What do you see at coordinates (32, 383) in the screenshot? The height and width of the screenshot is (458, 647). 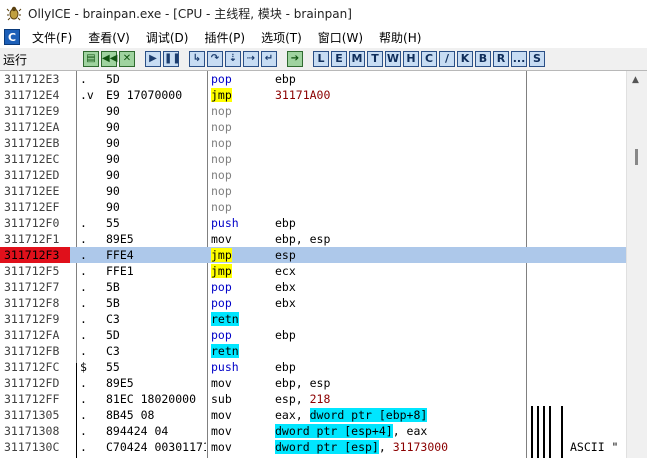 I see `address-cell: 311712FD` at bounding box center [32, 383].